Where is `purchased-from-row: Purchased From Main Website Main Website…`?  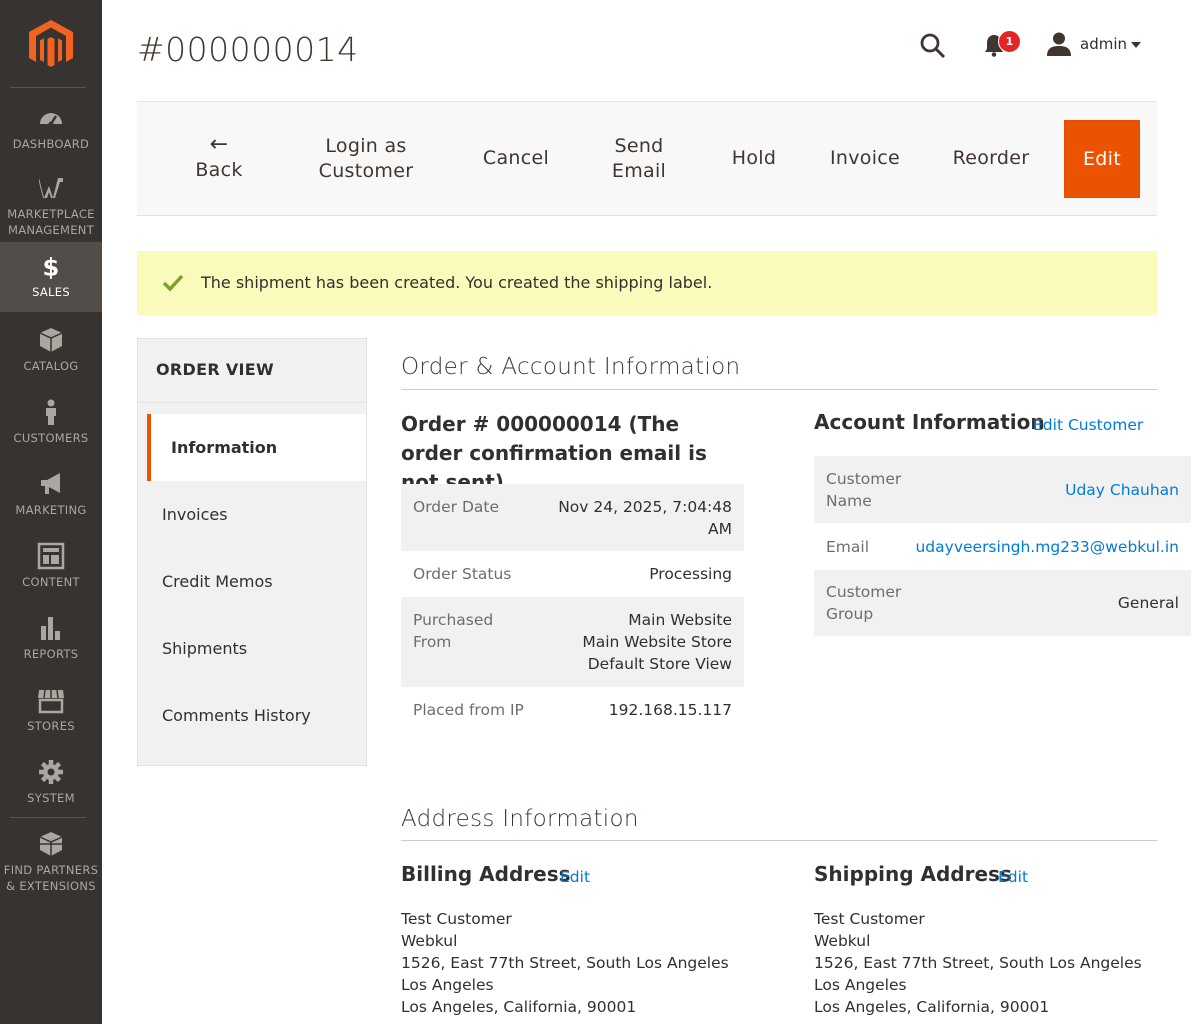
purchased-from-row: Purchased From Main Website Main Website… is located at coordinates (572, 642).